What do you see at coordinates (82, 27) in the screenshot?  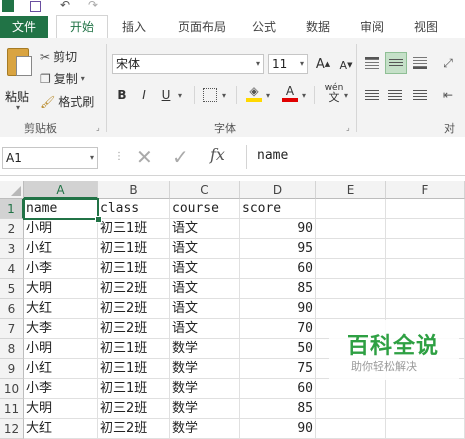 I see `tab-home: 开始` at bounding box center [82, 27].